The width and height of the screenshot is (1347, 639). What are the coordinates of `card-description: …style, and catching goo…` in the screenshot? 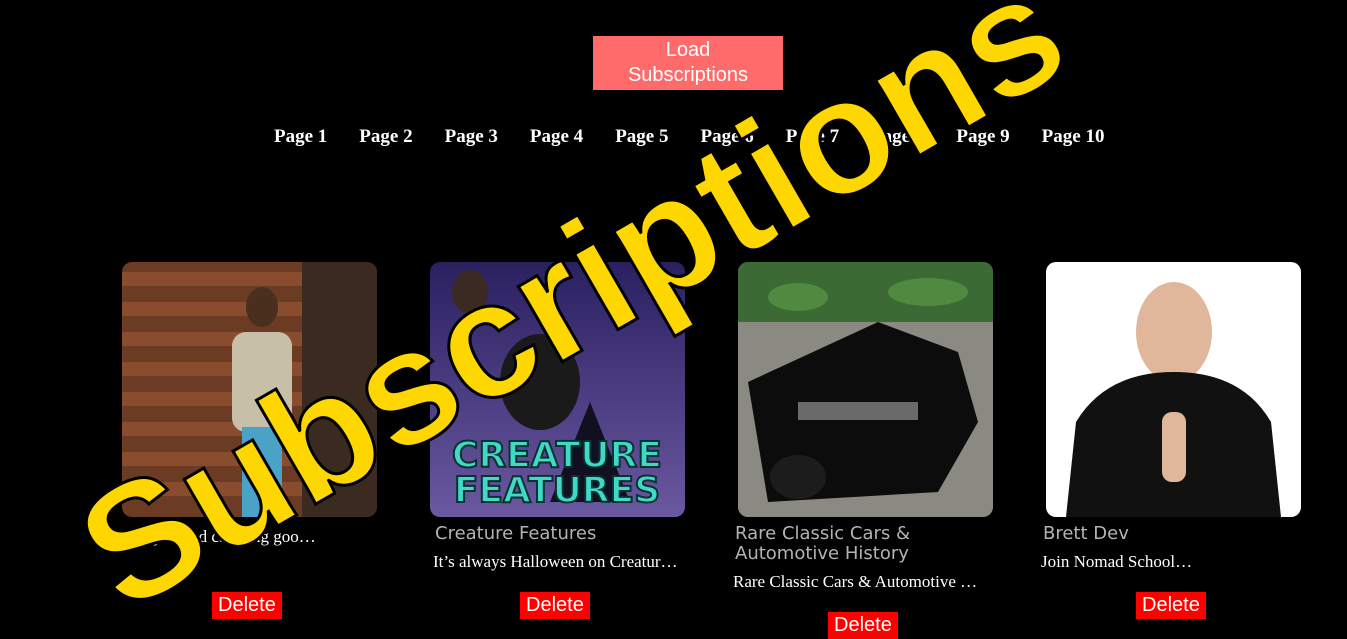 It's located at (220, 536).